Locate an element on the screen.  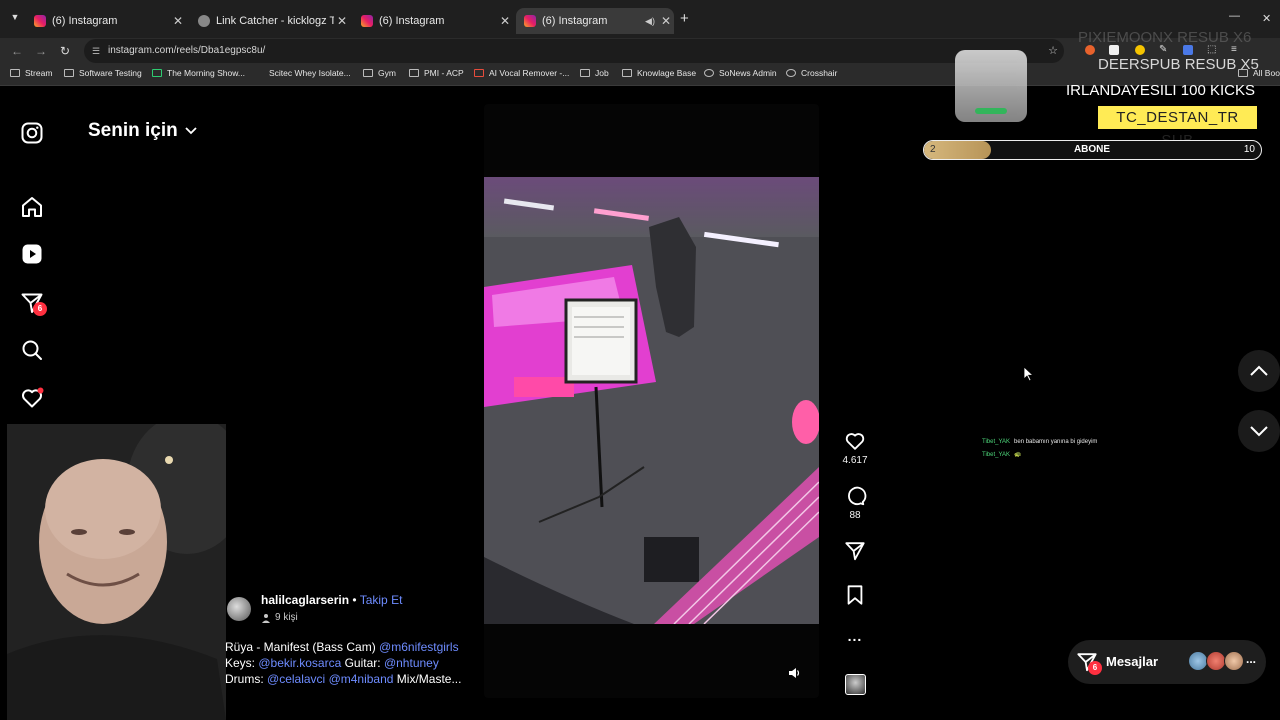
instagram-logo-icon is located at coordinates (32, 133).